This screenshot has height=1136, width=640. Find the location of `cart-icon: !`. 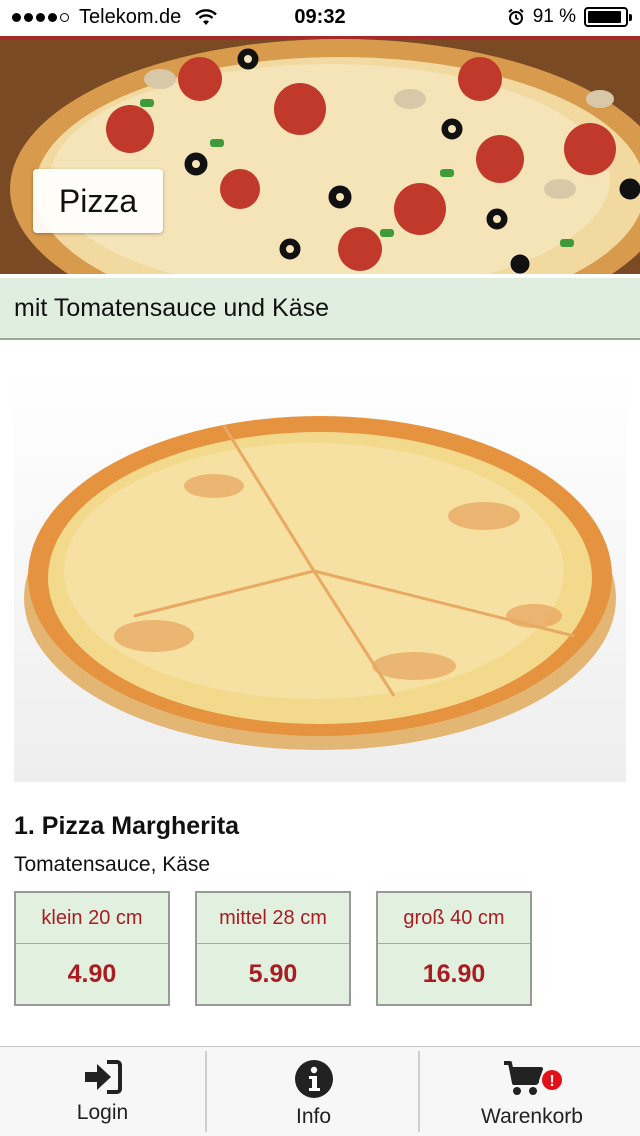

cart-icon: ! is located at coordinates (533, 1078).